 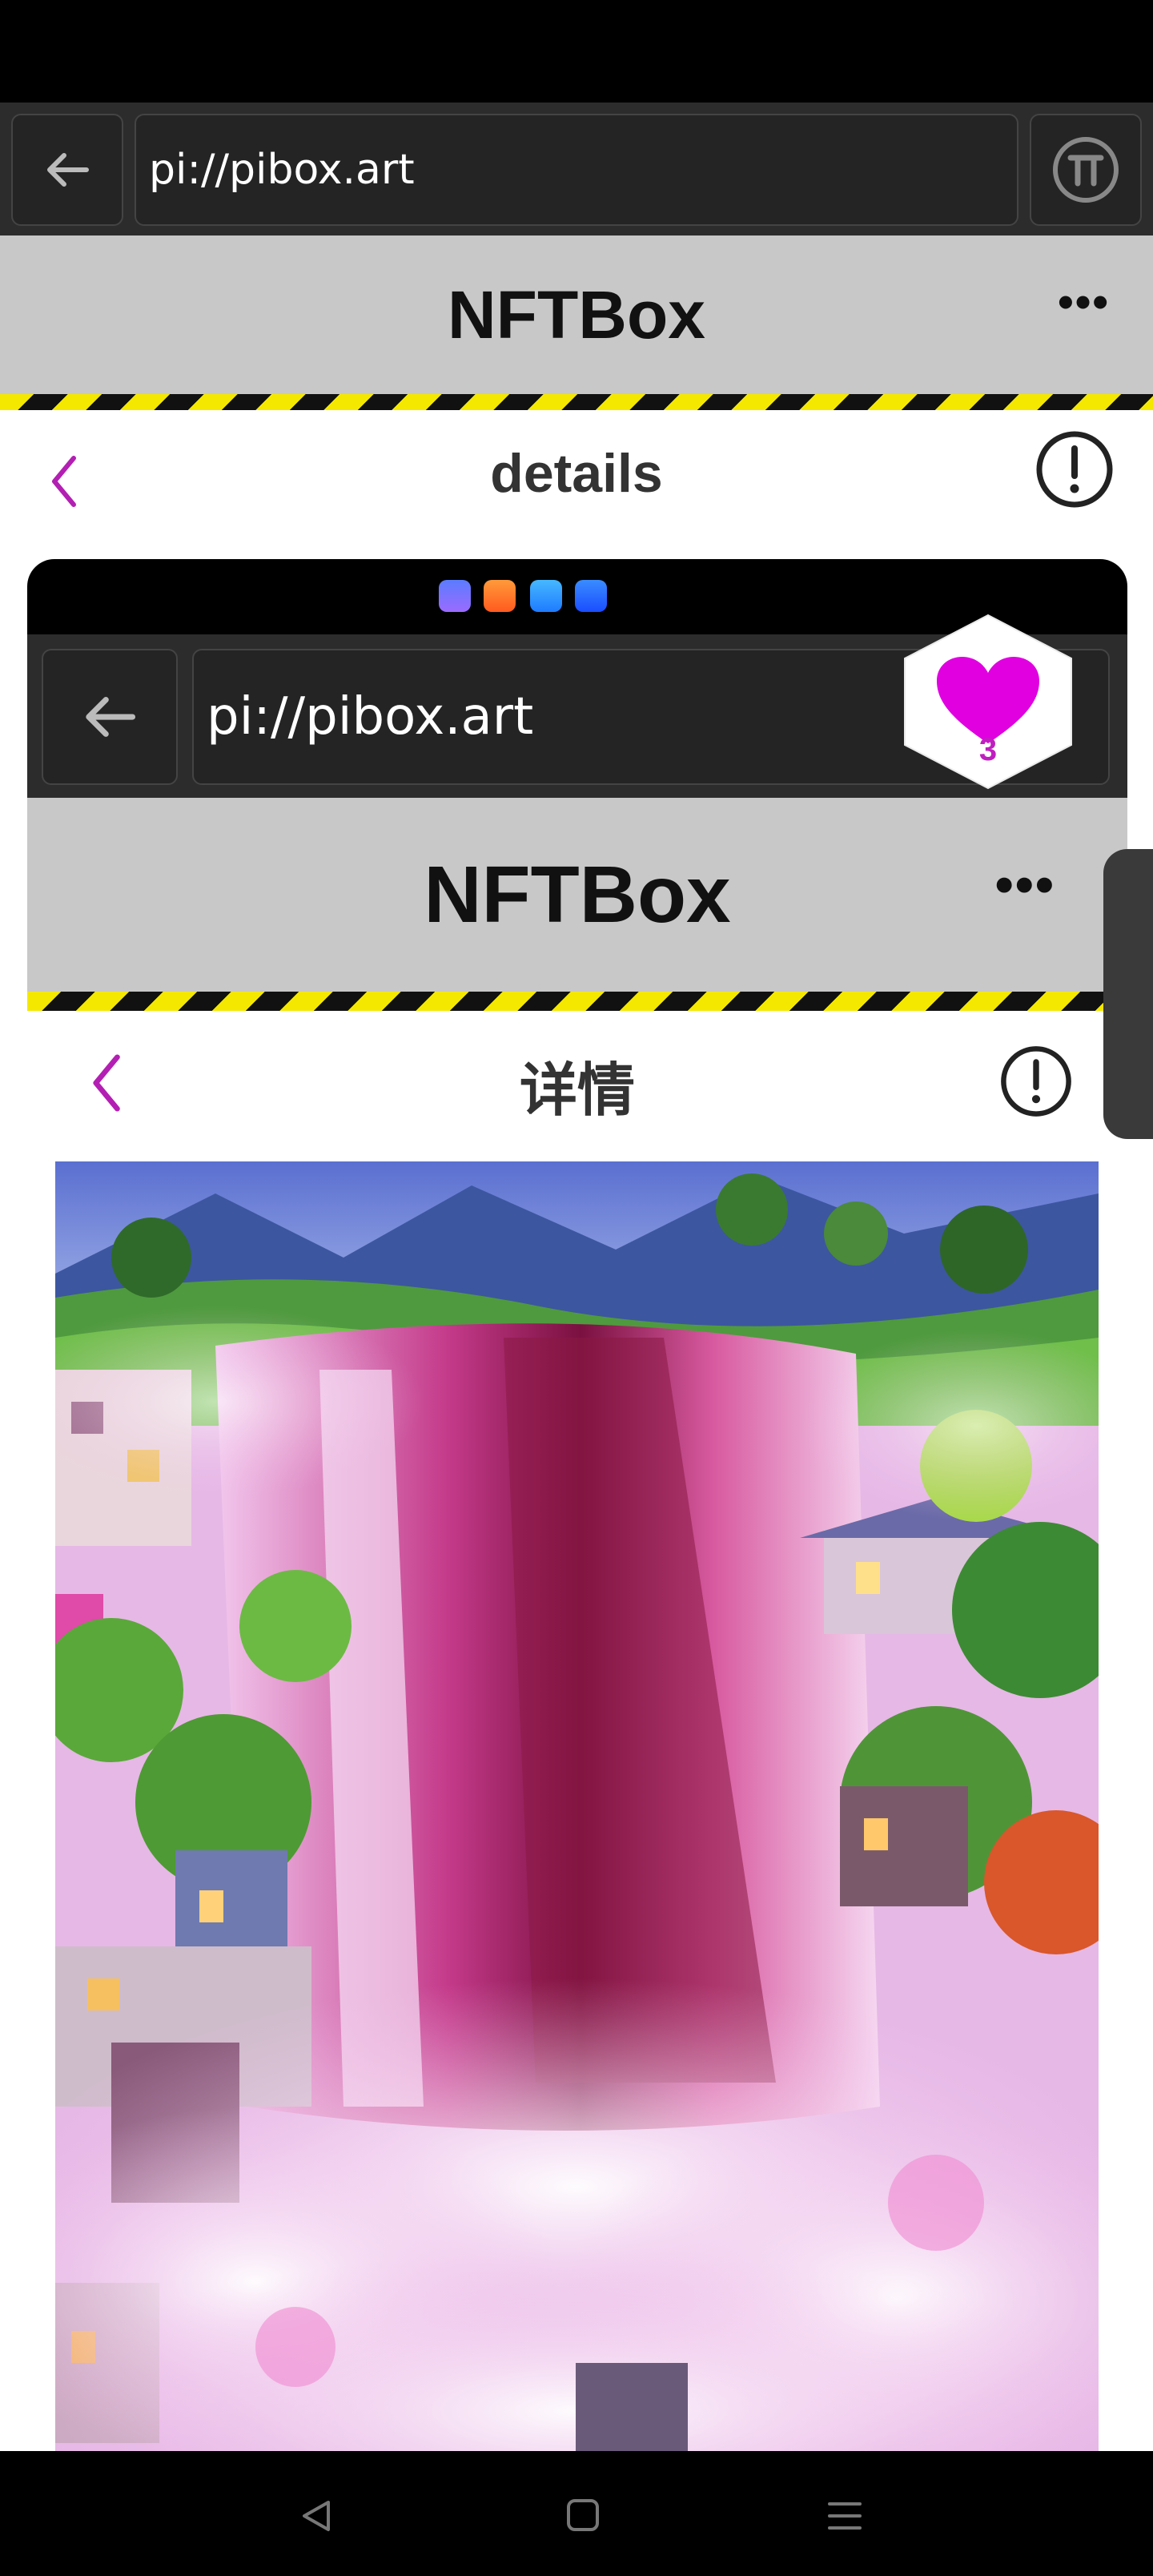 I want to click on url-field: pi://pibox.art, so click(x=576, y=170).